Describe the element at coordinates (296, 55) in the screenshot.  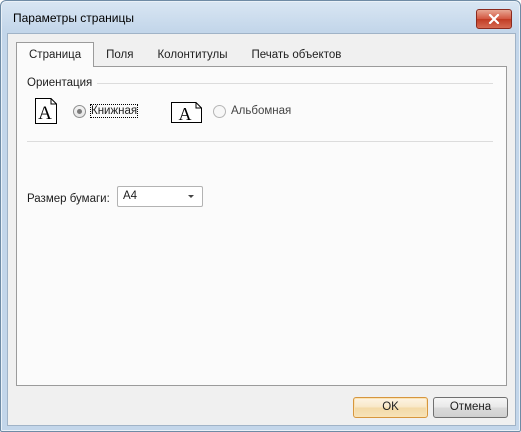
I see `tab-print-objects: Печать объектов` at that location.